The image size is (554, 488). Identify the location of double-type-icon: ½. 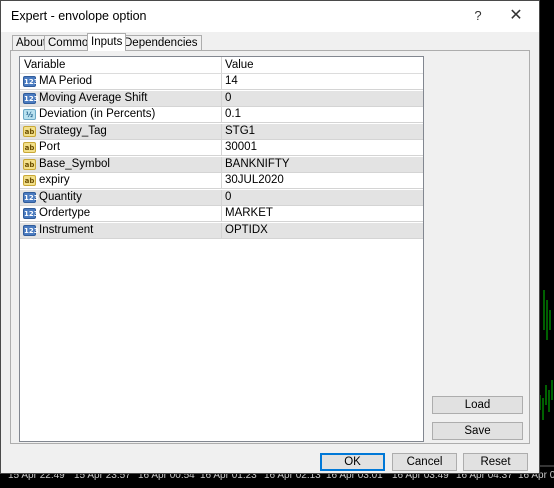
(29, 114).